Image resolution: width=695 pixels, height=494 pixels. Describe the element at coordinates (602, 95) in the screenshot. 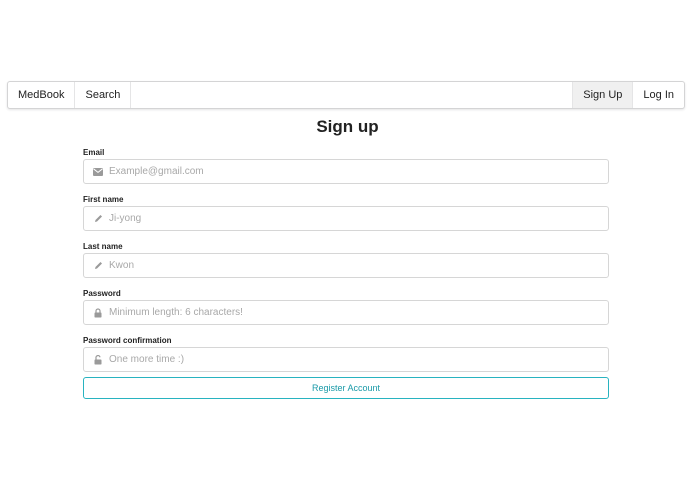

I see `nav-sign-up-link: Sign Up` at that location.